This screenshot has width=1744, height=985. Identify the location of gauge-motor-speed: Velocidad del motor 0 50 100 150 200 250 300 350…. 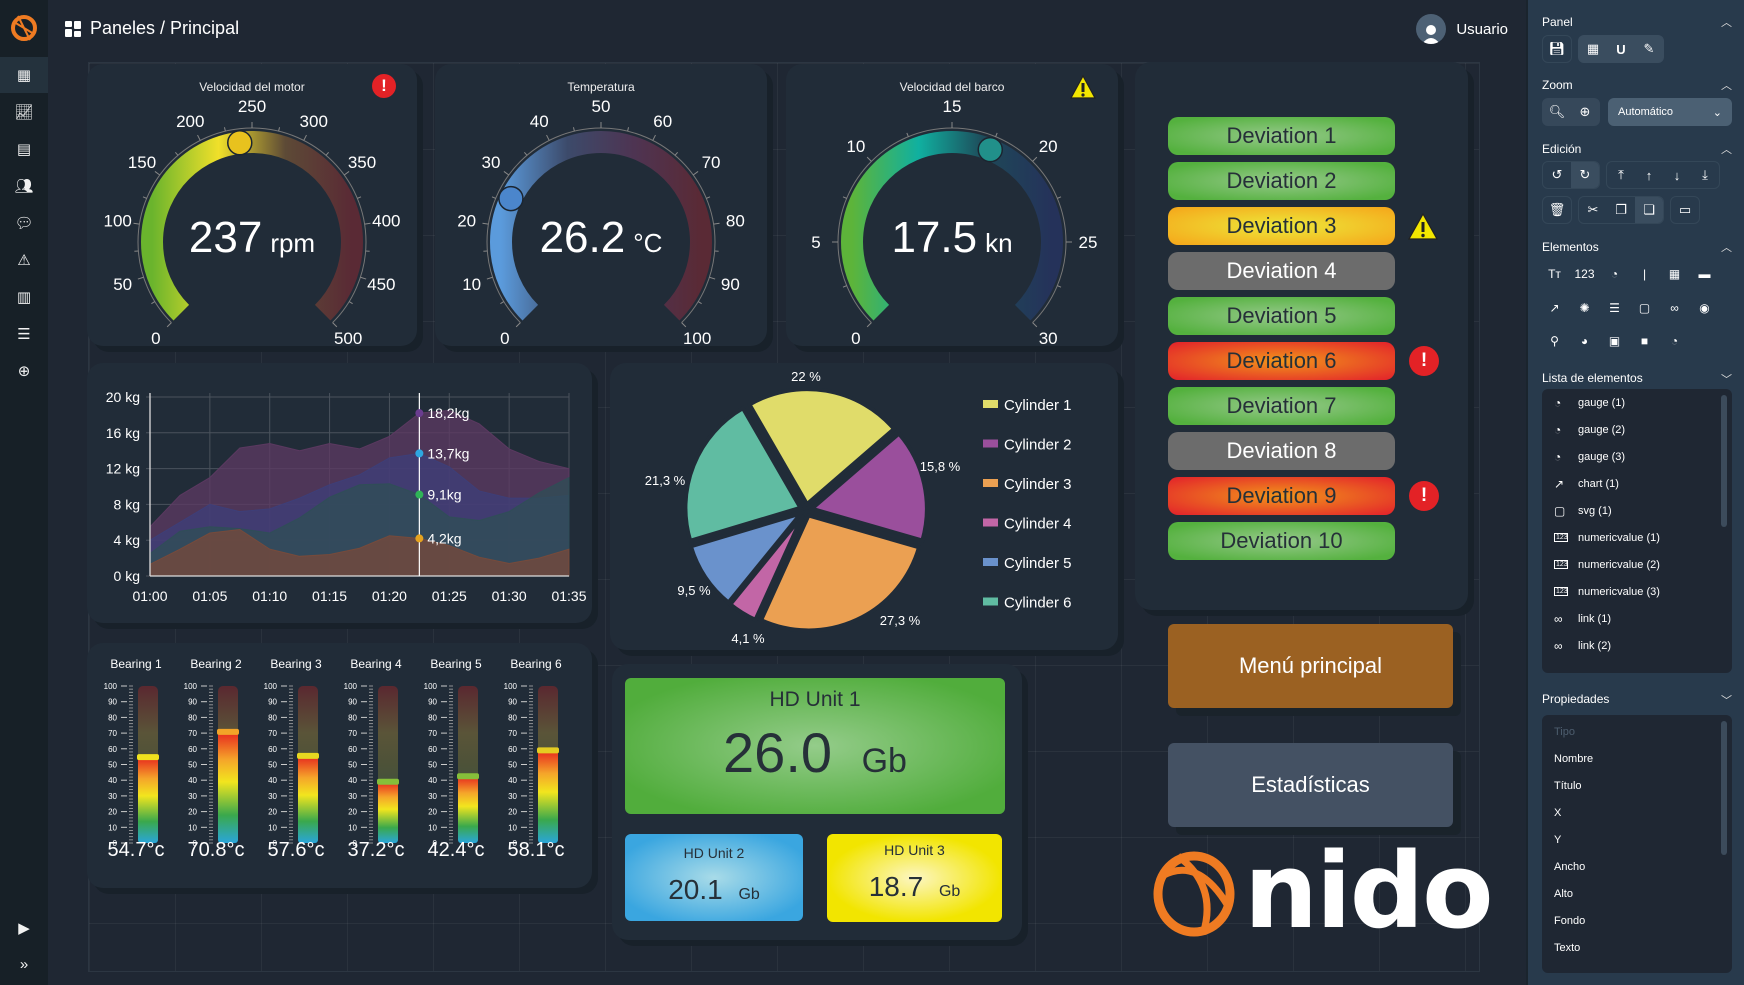
(252, 205).